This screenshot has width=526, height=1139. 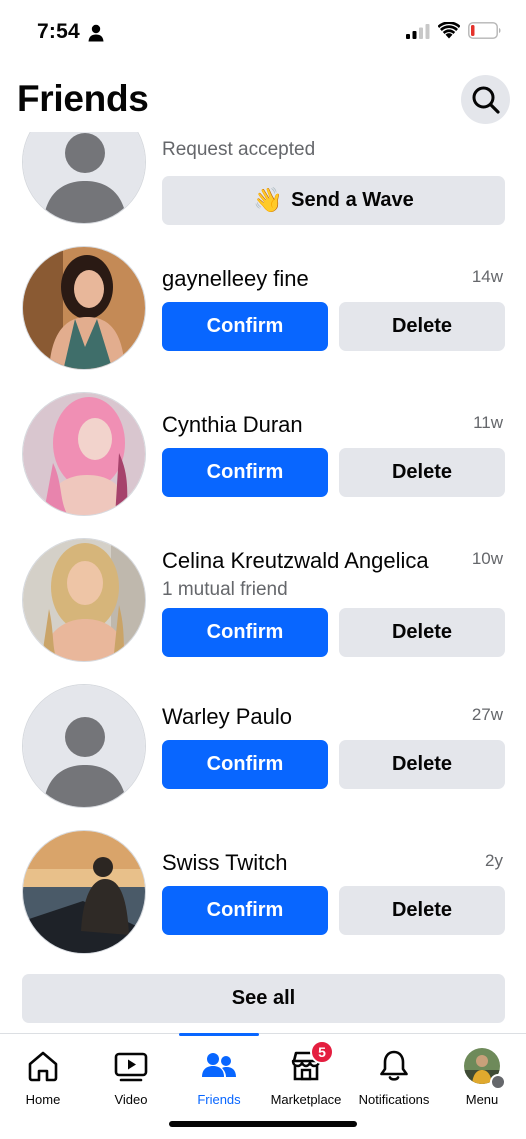 What do you see at coordinates (394, 1099) in the screenshot?
I see `tab-label: Notifications` at bounding box center [394, 1099].